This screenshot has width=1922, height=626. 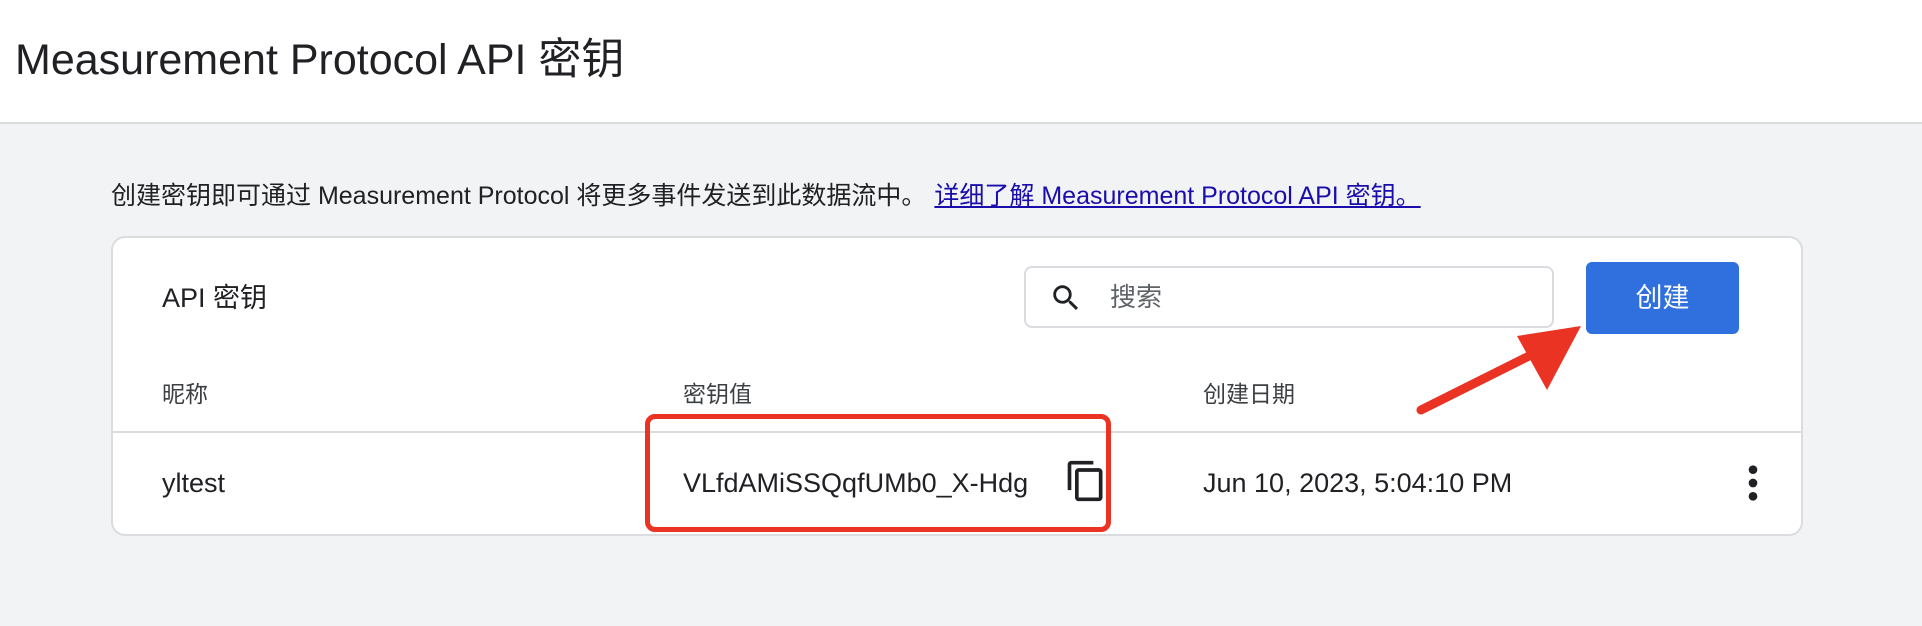 What do you see at coordinates (1066, 298) in the screenshot?
I see `search-icon` at bounding box center [1066, 298].